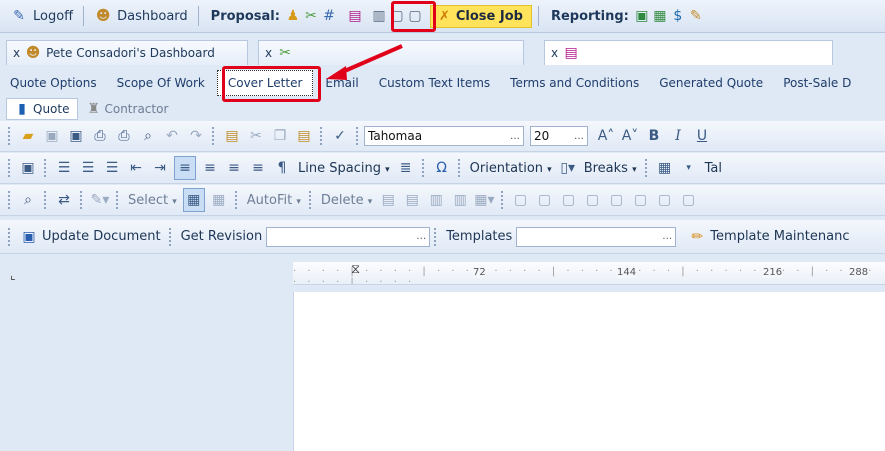  Describe the element at coordinates (346, 200) in the screenshot. I see `delete-button: Delete ▾` at that location.